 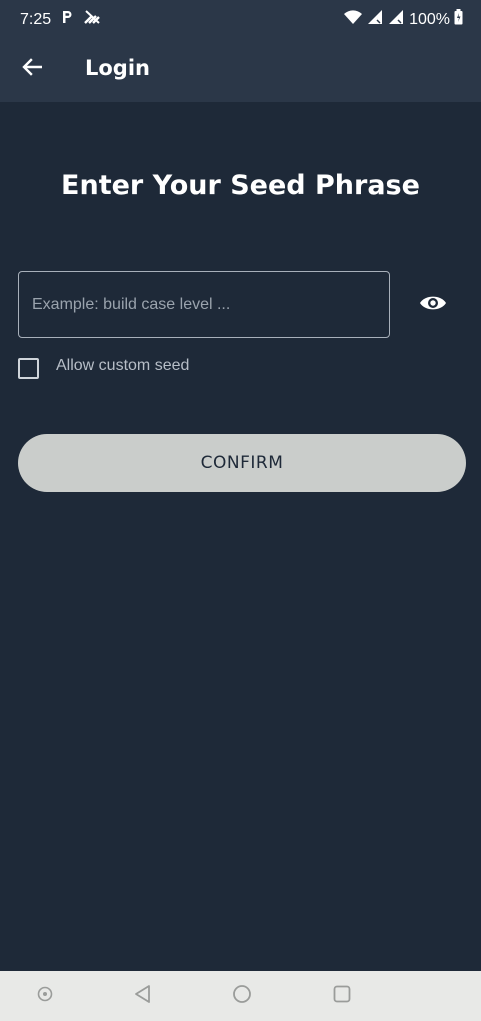 I want to click on arrow-back-icon, so click(x=32, y=69).